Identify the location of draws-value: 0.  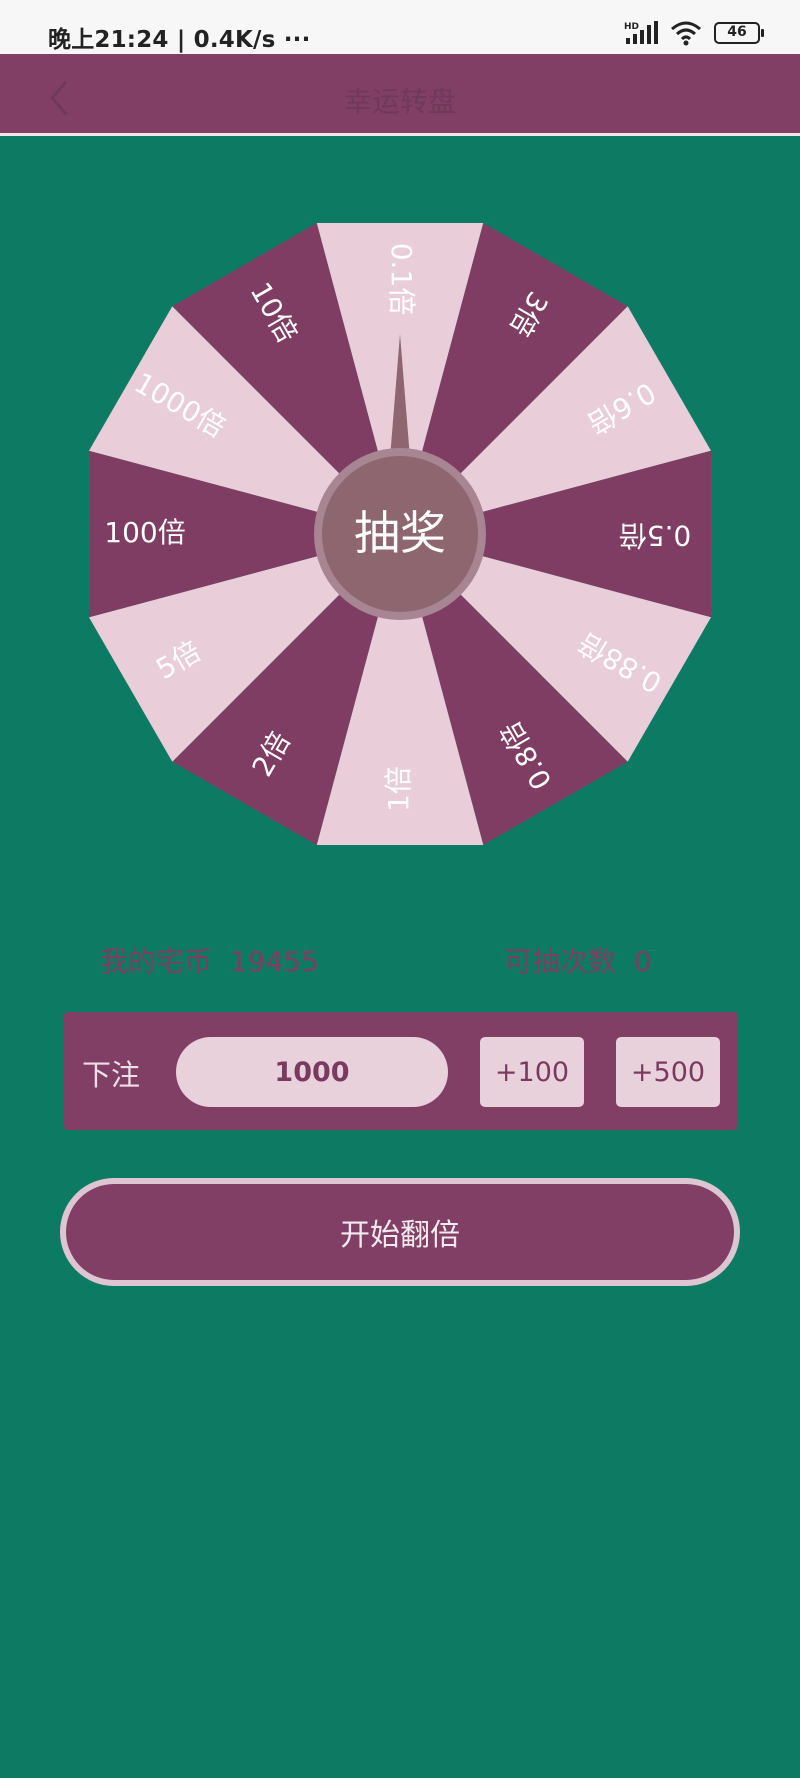
(642, 961).